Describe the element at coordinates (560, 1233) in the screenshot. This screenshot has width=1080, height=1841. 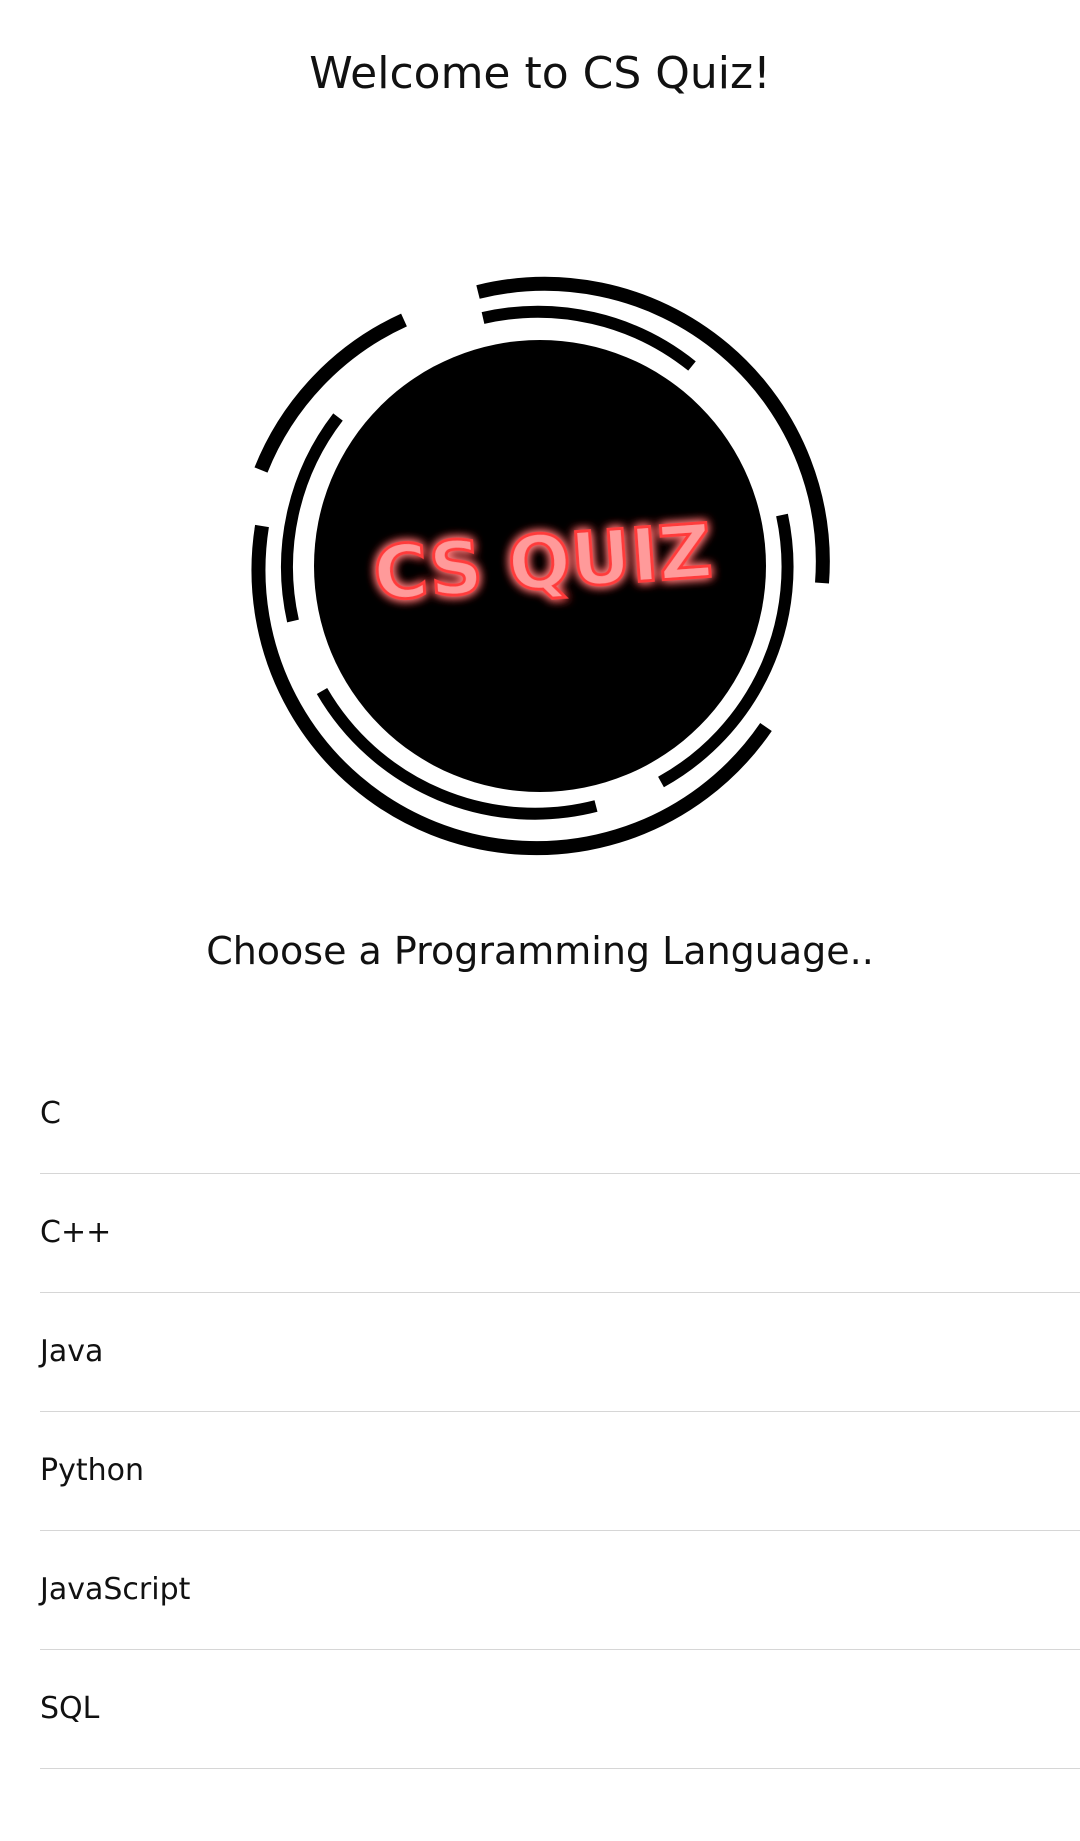
I see `language-item-cpp: C++` at that location.